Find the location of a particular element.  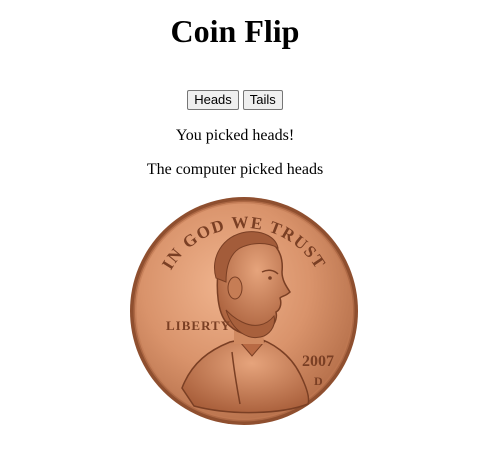

coin-year-text: 2007 is located at coordinates (318, 361).